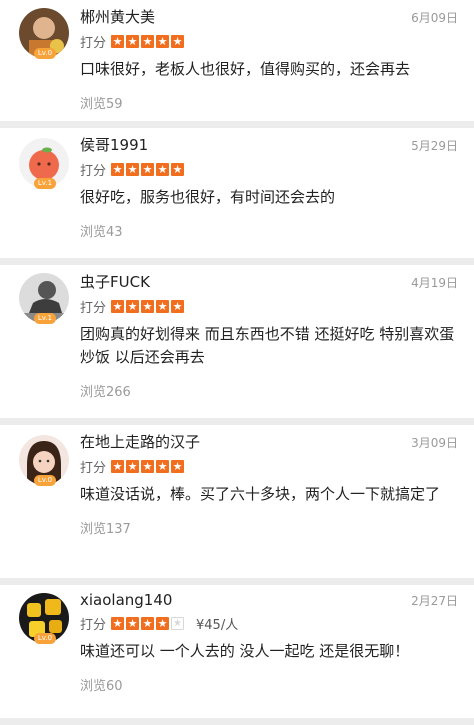  What do you see at coordinates (434, 283) in the screenshot?
I see `review-date: 4月19日` at bounding box center [434, 283].